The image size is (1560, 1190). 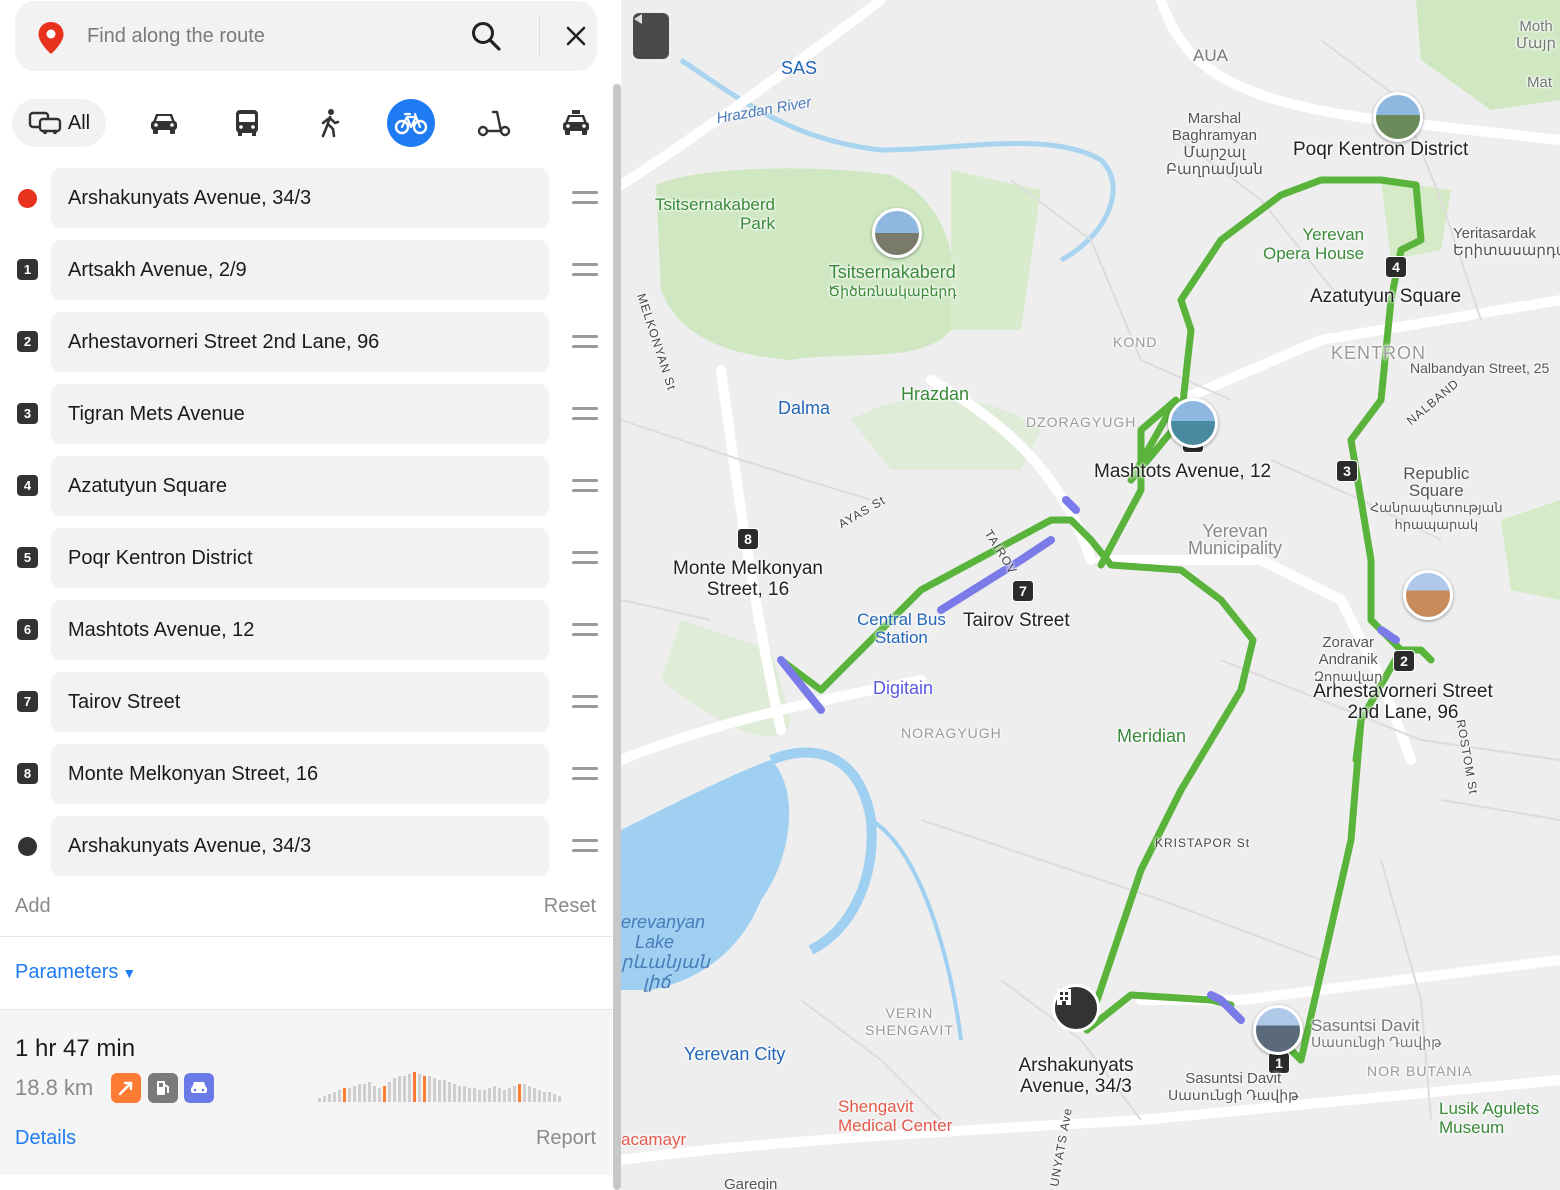 What do you see at coordinates (27, 413) in the screenshot?
I see `waypoint-number-badge: 3` at bounding box center [27, 413].